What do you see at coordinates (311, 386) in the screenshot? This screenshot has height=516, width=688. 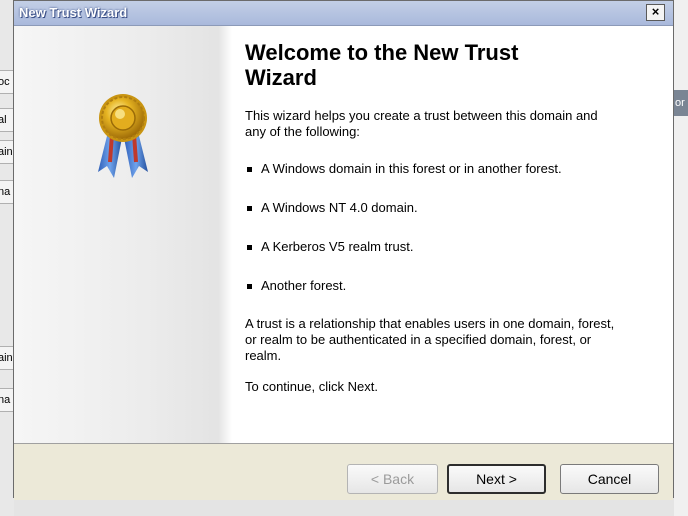 I see `continue-text: To continue, click Next.` at bounding box center [311, 386].